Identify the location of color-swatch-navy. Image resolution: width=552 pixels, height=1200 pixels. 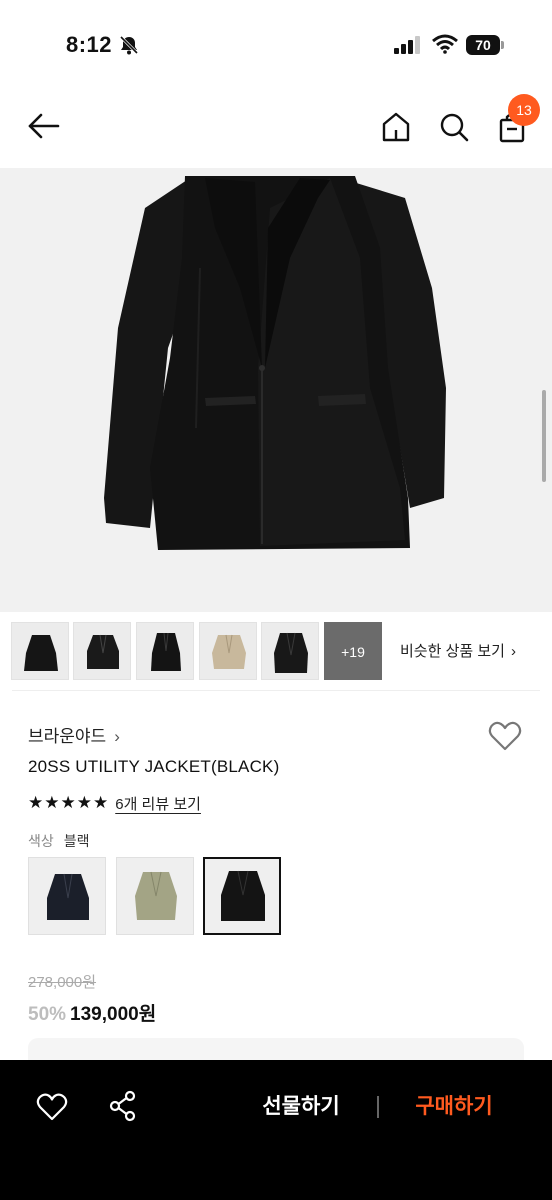
(67, 896).